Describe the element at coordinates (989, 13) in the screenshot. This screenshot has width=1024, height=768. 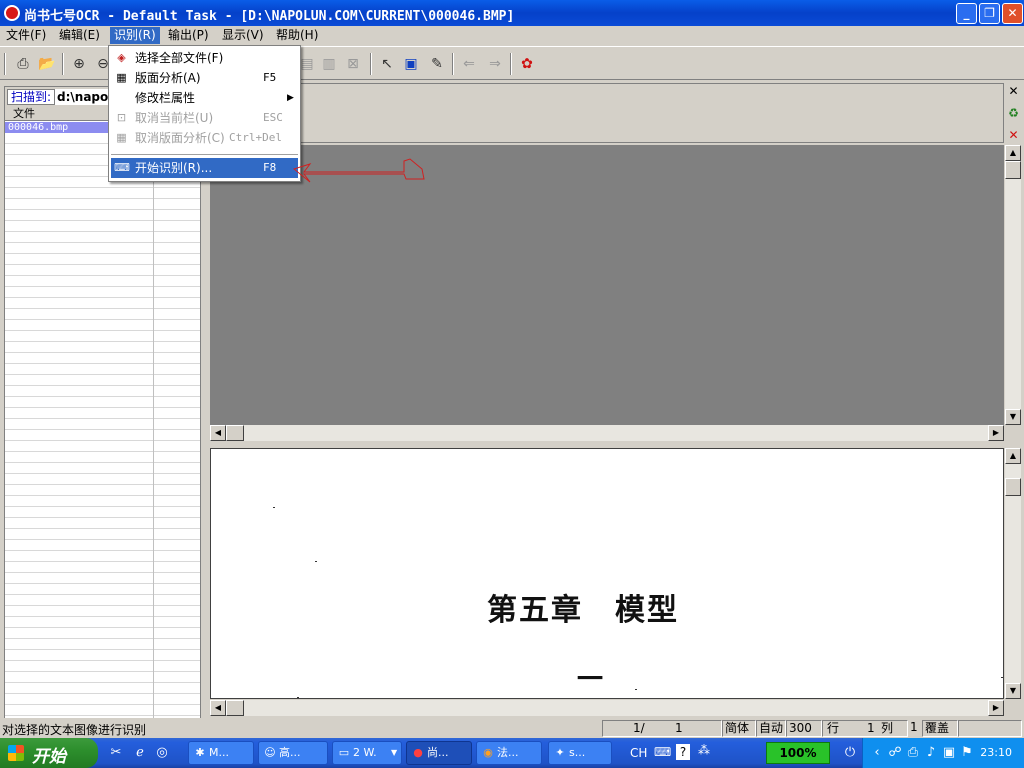
I see `restore-button: ❐` at that location.